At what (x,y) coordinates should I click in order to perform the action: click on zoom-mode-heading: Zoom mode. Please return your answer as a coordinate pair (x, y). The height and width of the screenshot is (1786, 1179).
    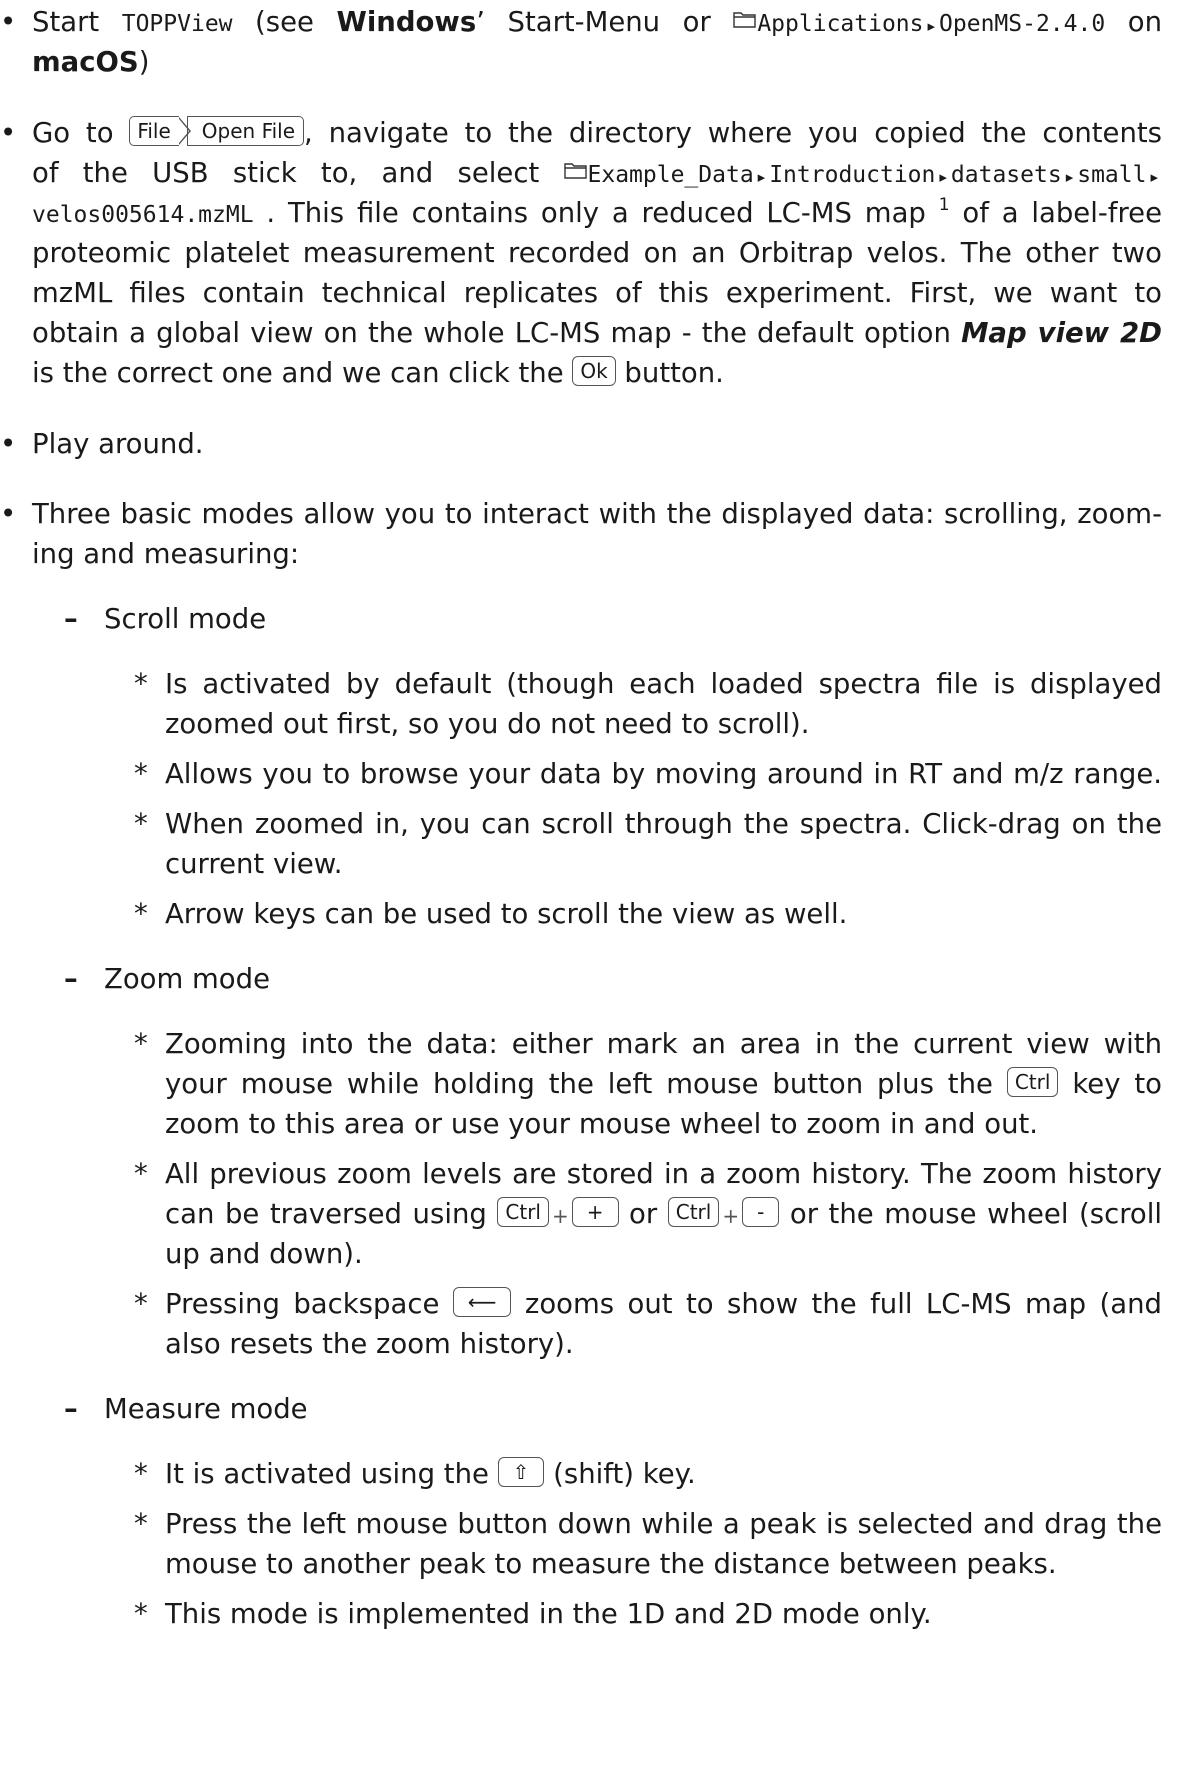
    Looking at the image, I should click on (187, 979).